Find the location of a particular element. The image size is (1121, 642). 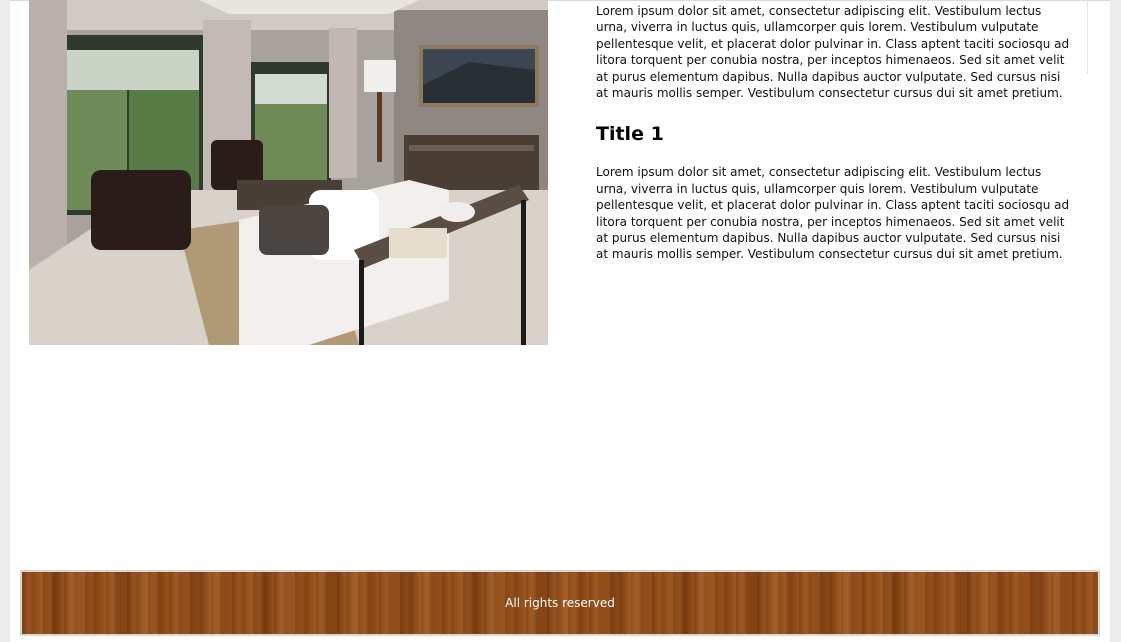

footer-copyright: All rights reserved is located at coordinates (560, 603).